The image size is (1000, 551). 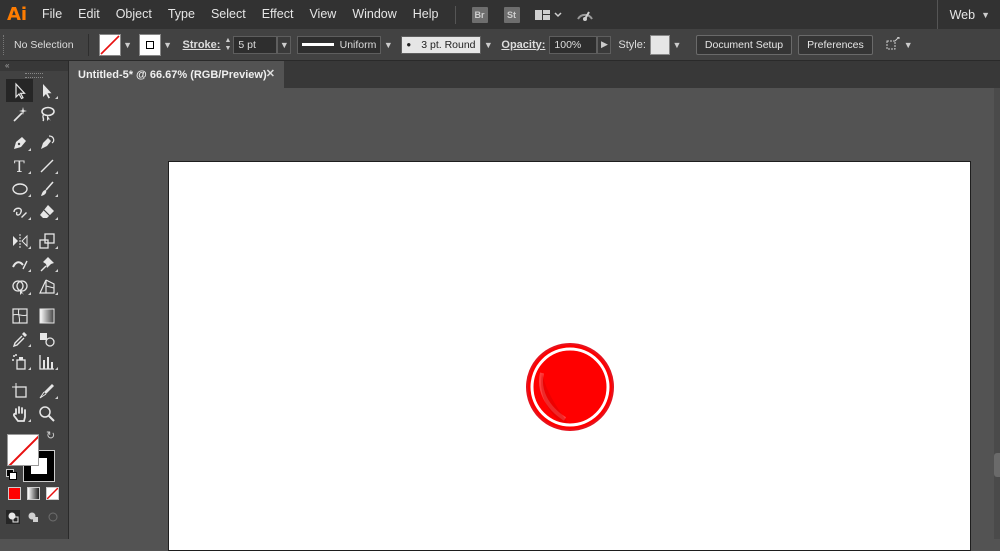 What do you see at coordinates (17, 14) in the screenshot?
I see `app-logo: Ai` at bounding box center [17, 14].